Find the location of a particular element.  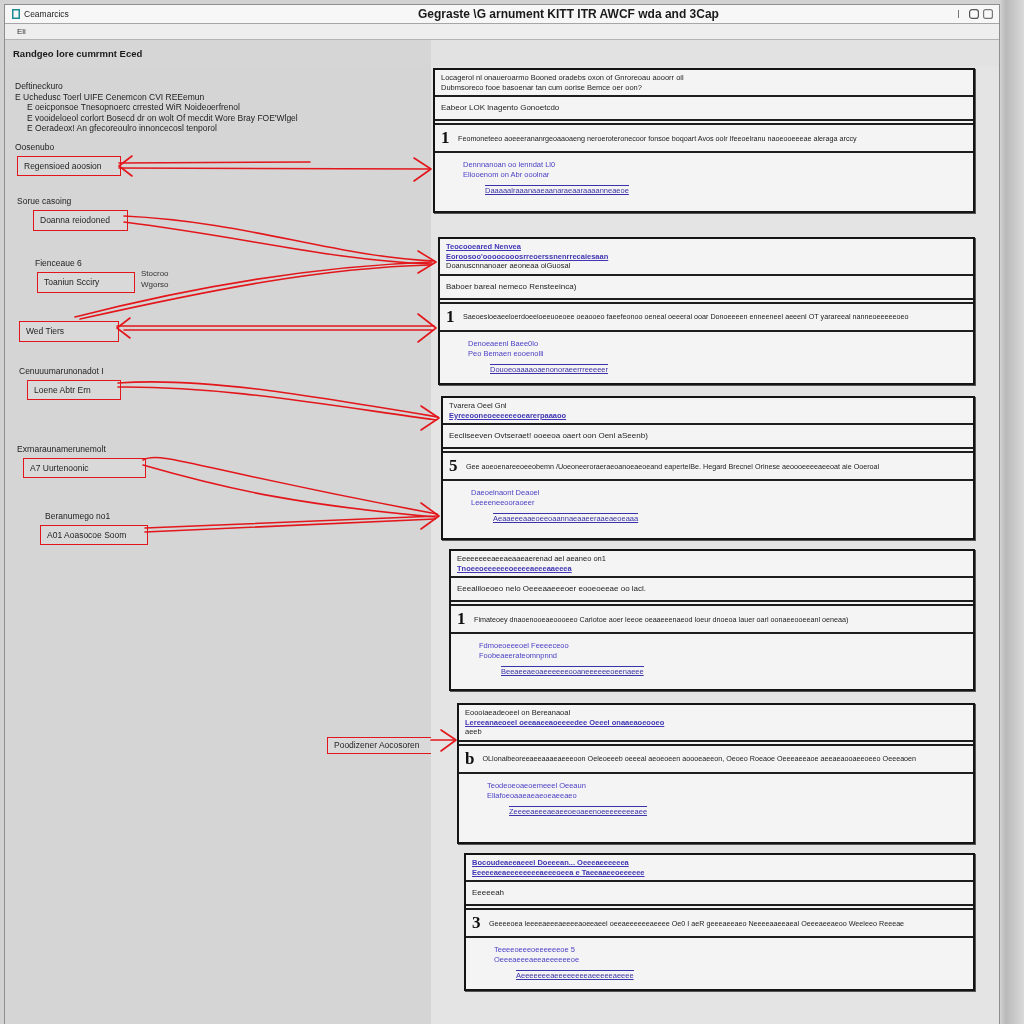

callout-heading: Oosenubo is located at coordinates (35, 147).